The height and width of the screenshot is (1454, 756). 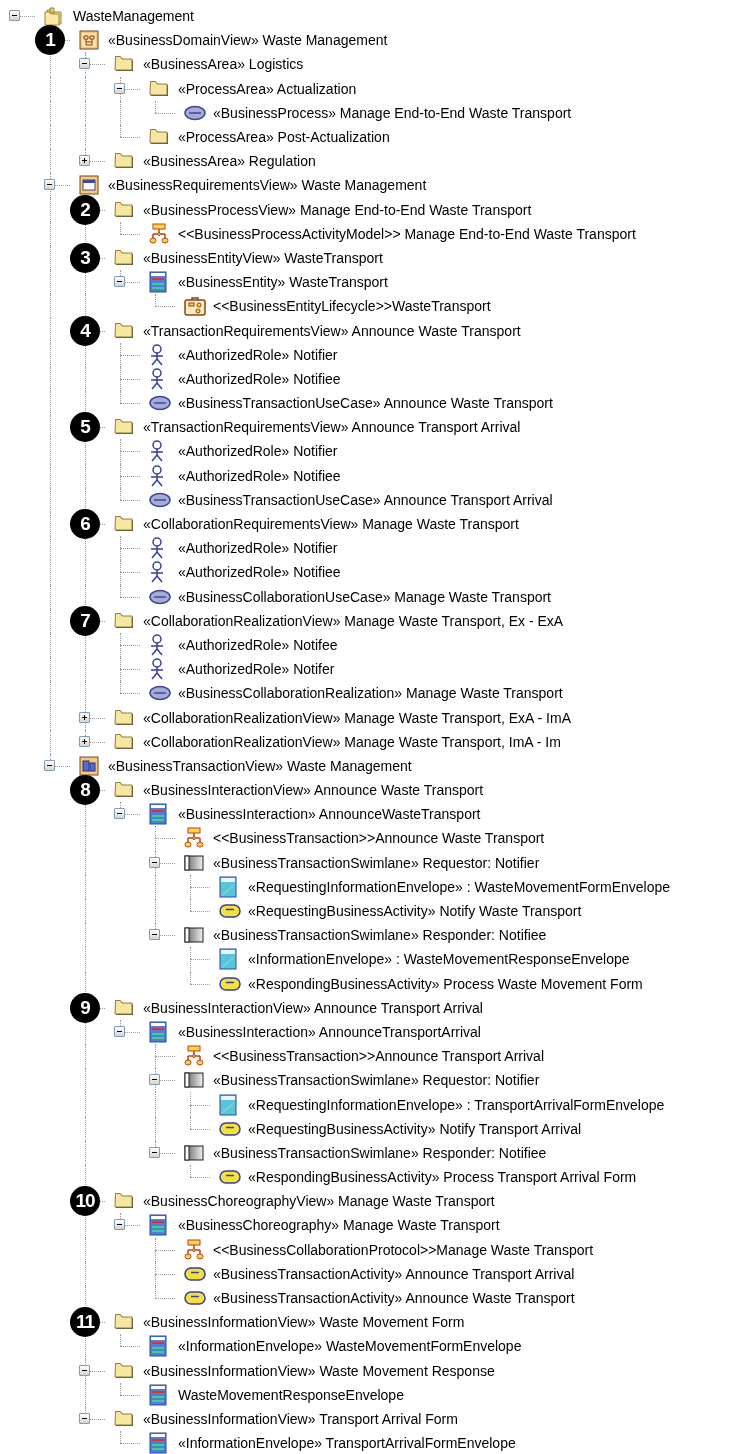 What do you see at coordinates (347, 1443) in the screenshot?
I see `tree-item: «InformationEnvelope» TransportArrivalFormEnvelope` at bounding box center [347, 1443].